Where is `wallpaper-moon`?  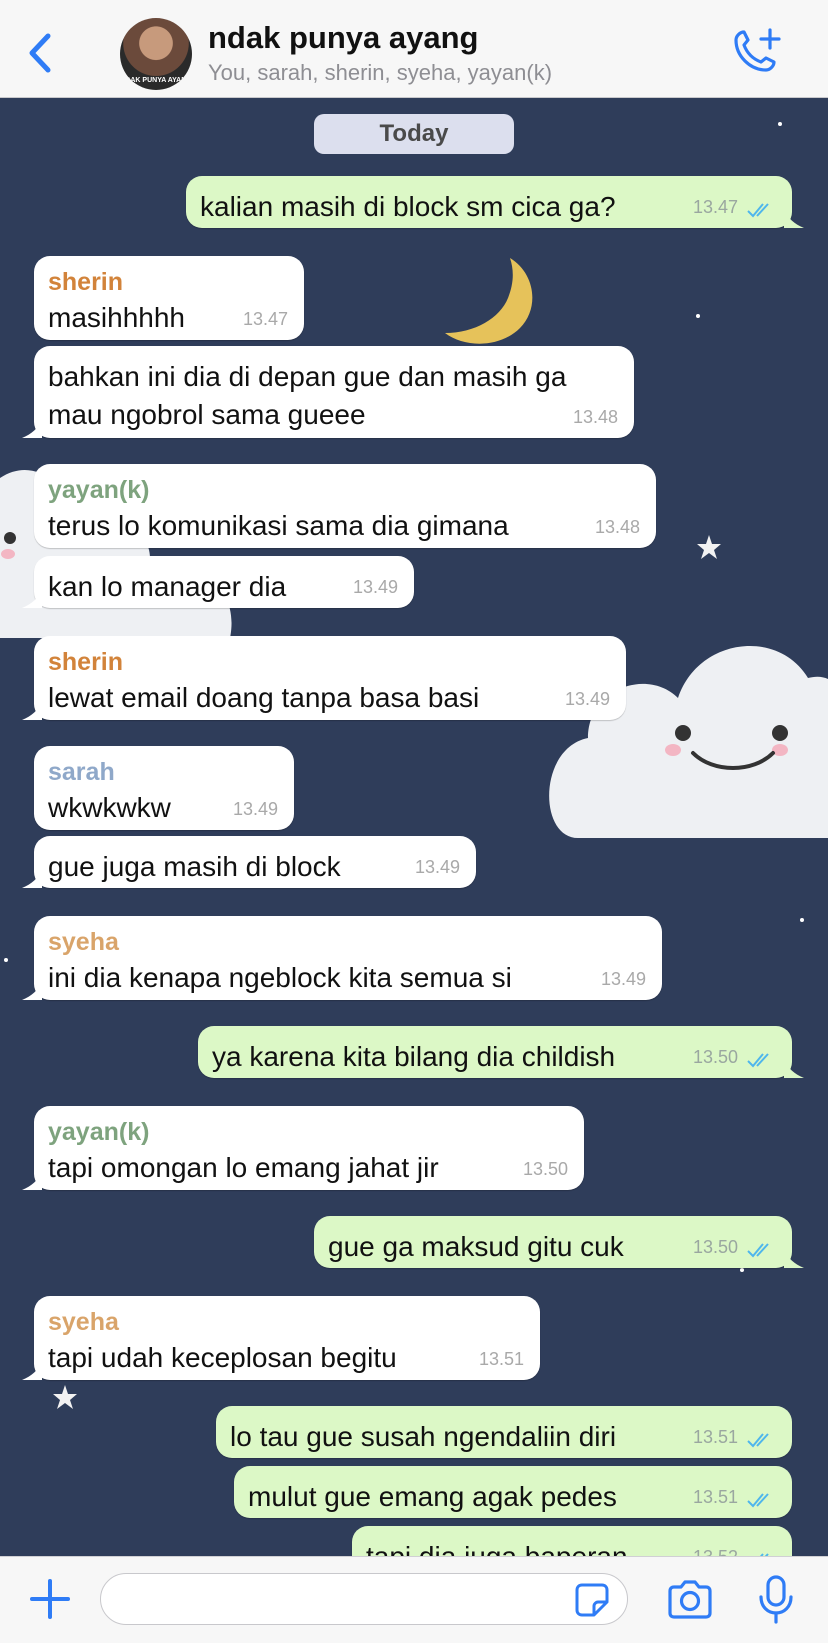
wallpaper-moon is located at coordinates (489, 301).